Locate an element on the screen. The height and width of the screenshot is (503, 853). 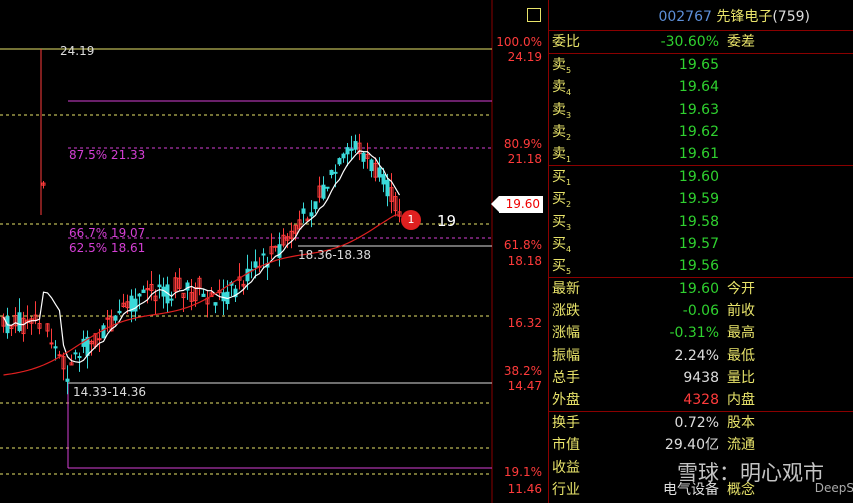
row-value: 19.57 is located at coordinates (698, 243).